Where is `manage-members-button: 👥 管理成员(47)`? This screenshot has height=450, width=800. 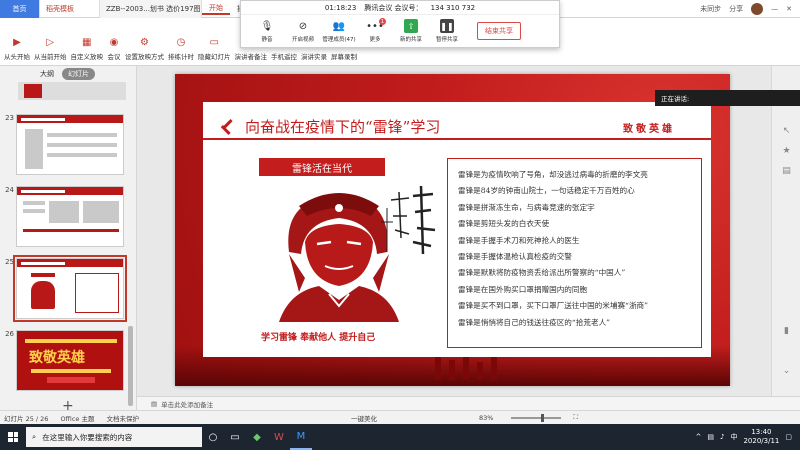
manage-members-button: 👥 管理成员(47) is located at coordinates (339, 31).